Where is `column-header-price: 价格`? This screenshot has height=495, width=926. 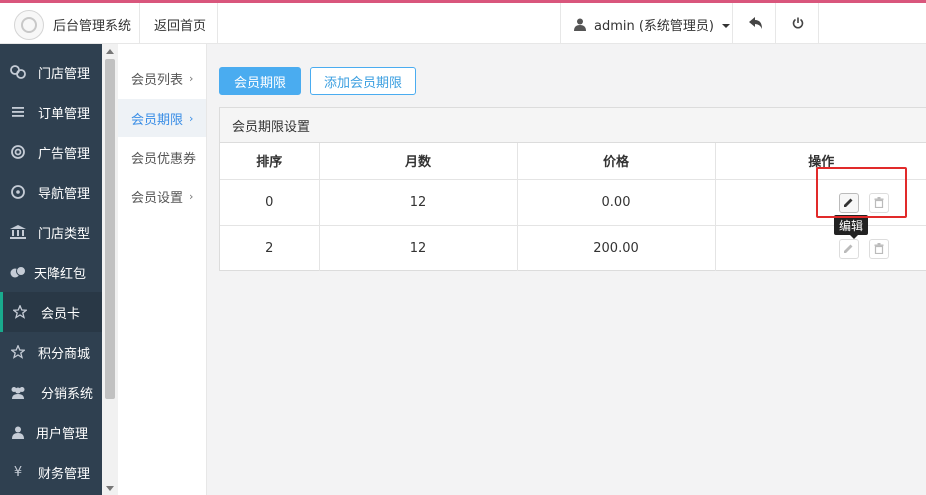
column-header-price: 价格 is located at coordinates (616, 161).